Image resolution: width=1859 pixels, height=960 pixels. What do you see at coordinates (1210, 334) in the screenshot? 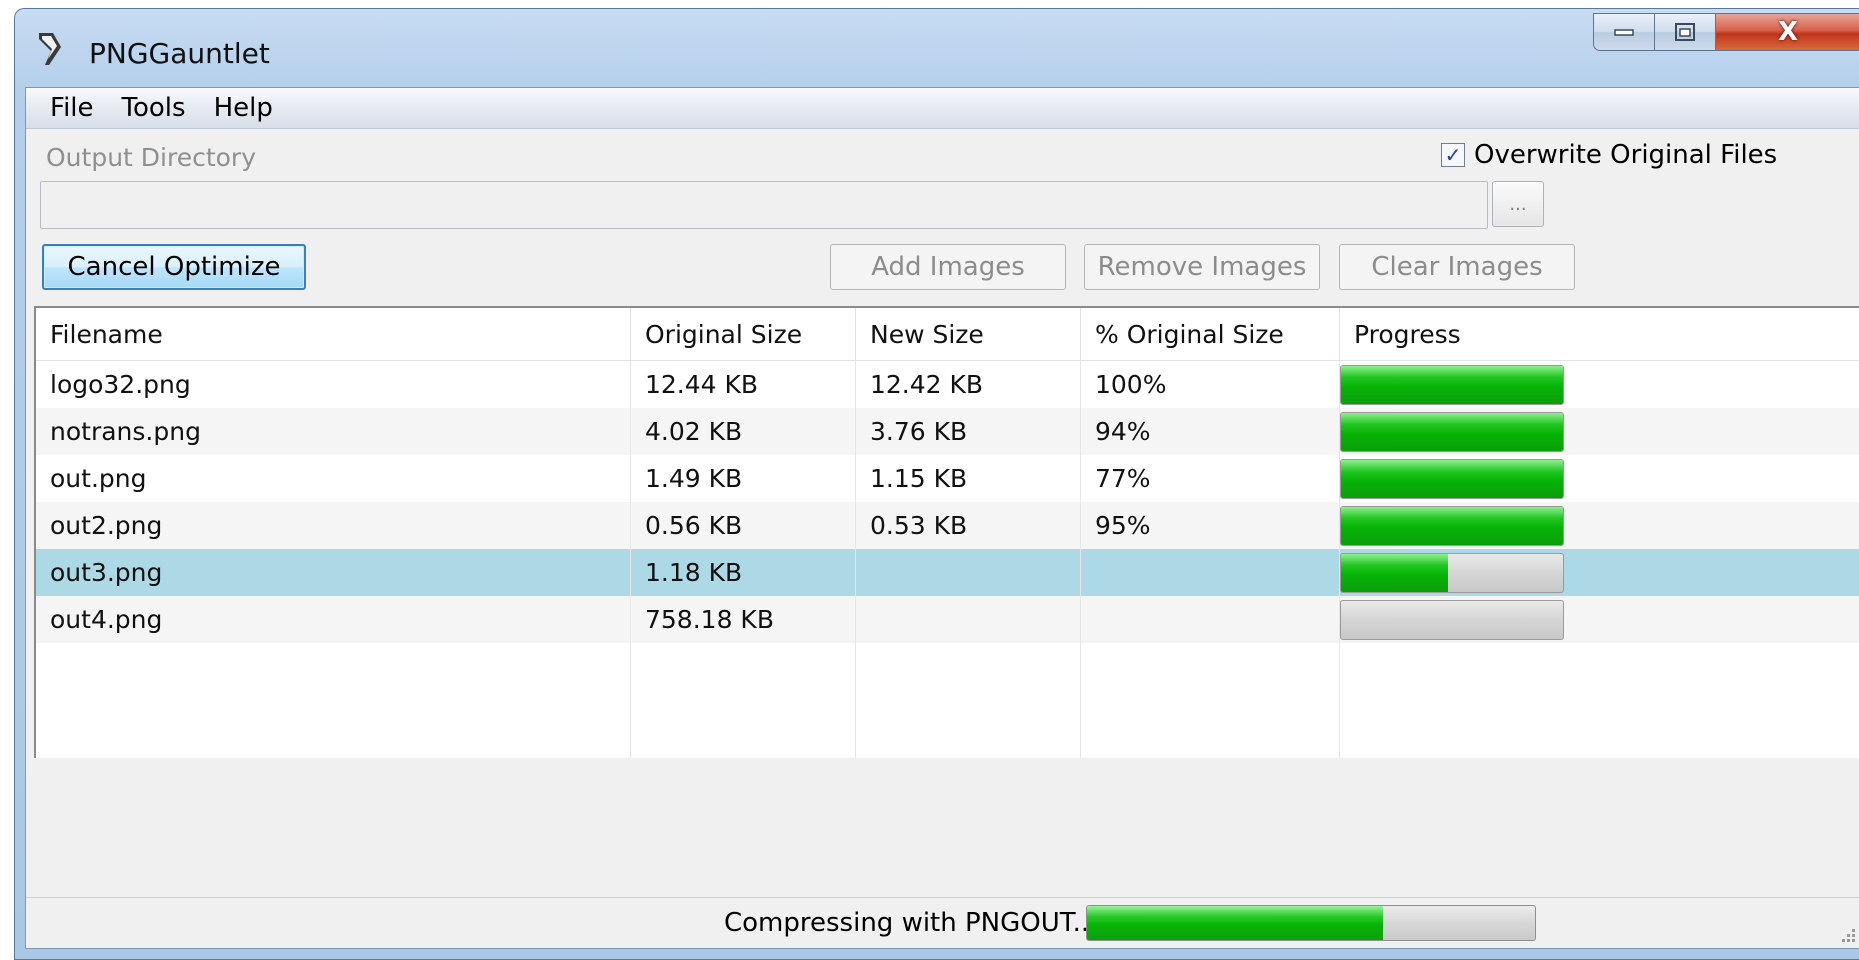
I see `column-header-percent: % Original Size` at bounding box center [1210, 334].